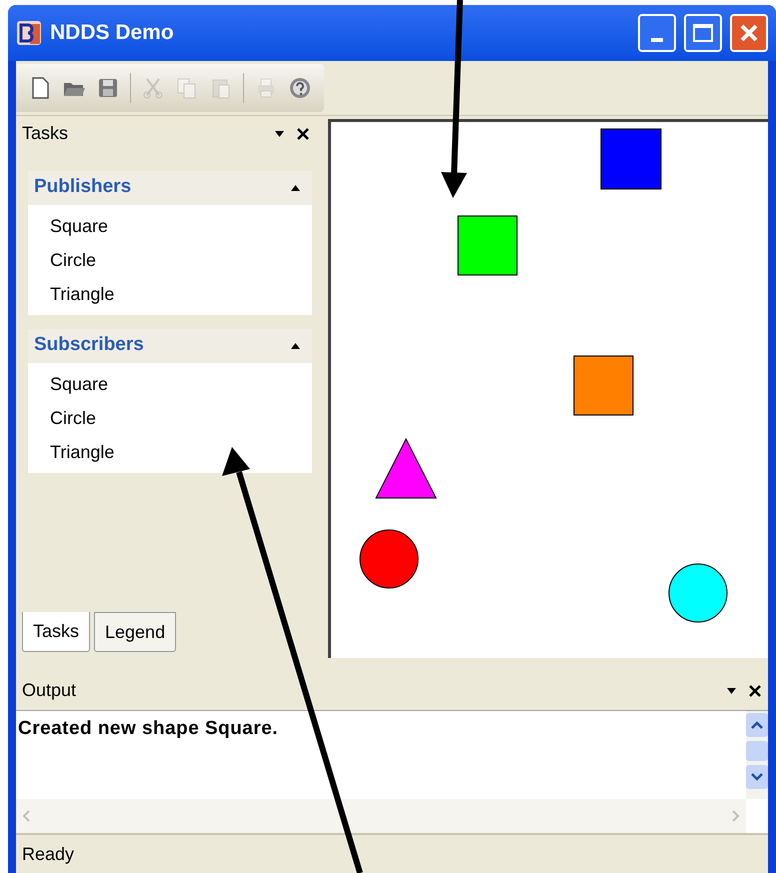 The image size is (776, 873). Describe the element at coordinates (112, 33) in the screenshot. I see `window-title: NDDS Demo` at that location.